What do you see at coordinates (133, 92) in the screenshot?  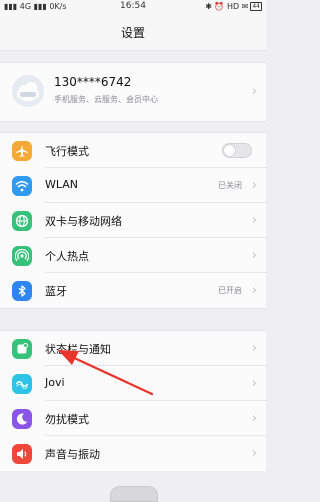 I see `account-row: 130****6742 手机服务、云服务、会员中心 ›` at bounding box center [133, 92].